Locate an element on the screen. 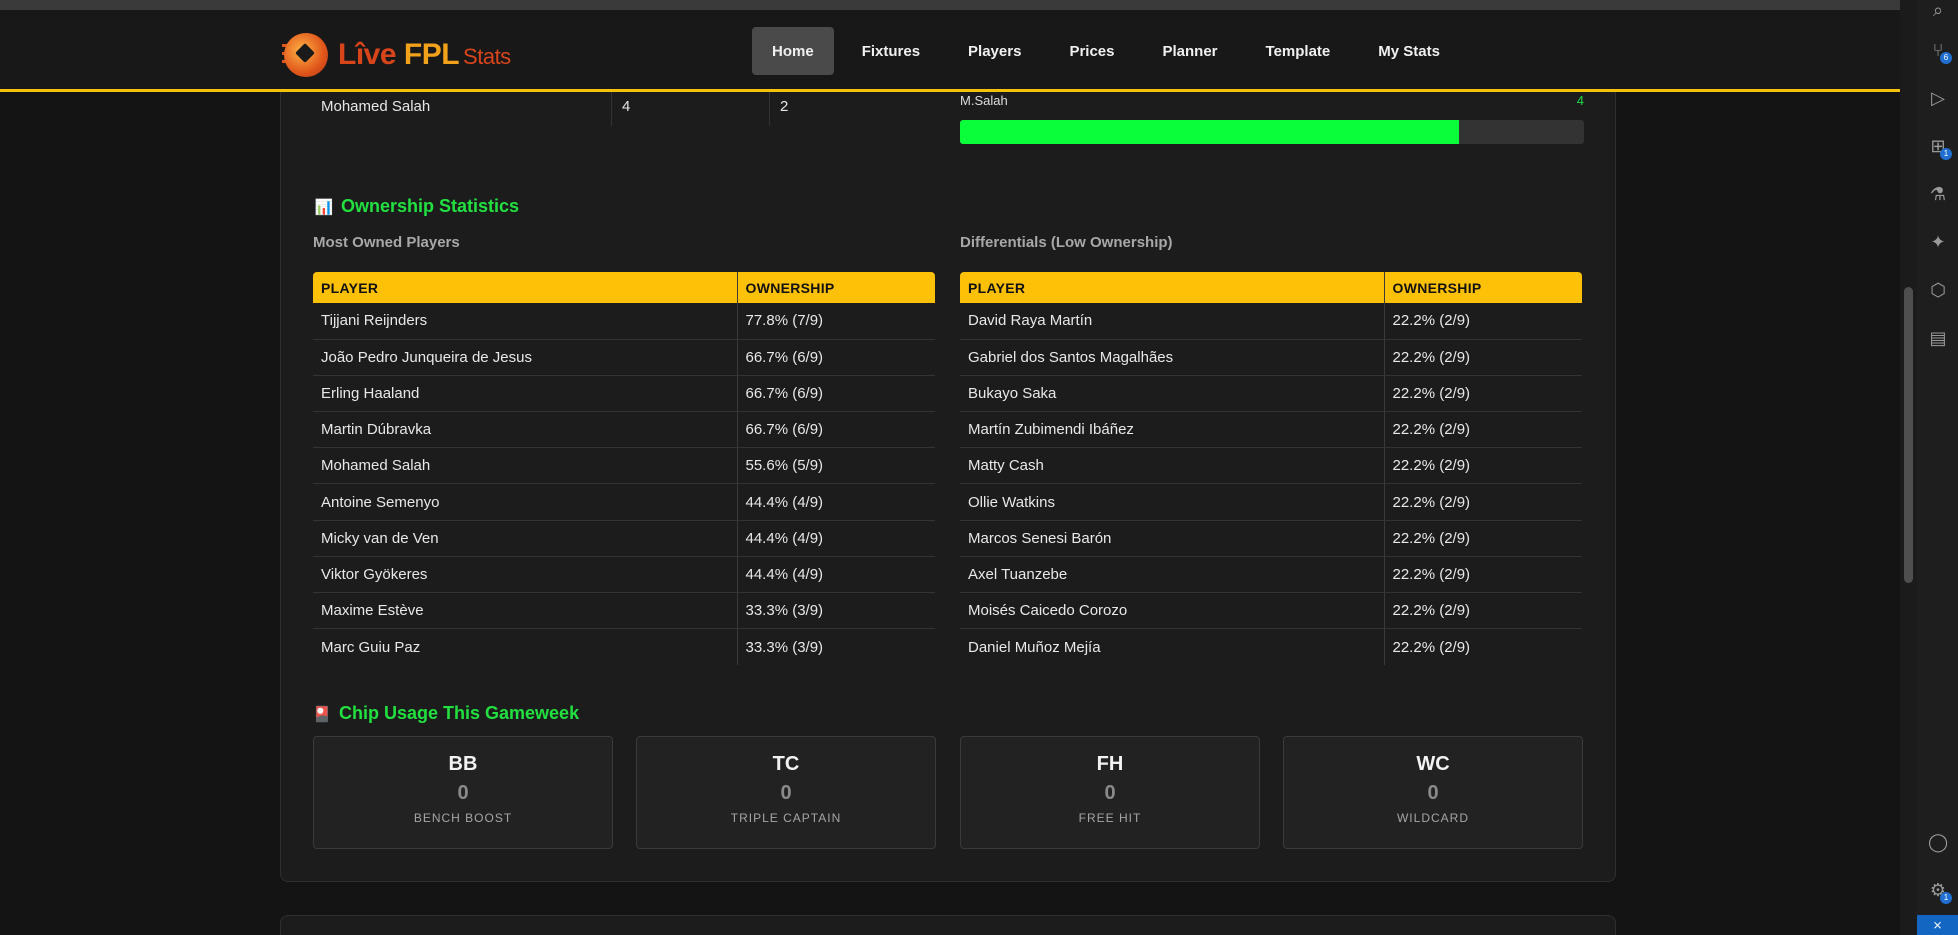 The image size is (1958, 935). table-row: Erling Haaland 66.7% (6/9) is located at coordinates (624, 394).